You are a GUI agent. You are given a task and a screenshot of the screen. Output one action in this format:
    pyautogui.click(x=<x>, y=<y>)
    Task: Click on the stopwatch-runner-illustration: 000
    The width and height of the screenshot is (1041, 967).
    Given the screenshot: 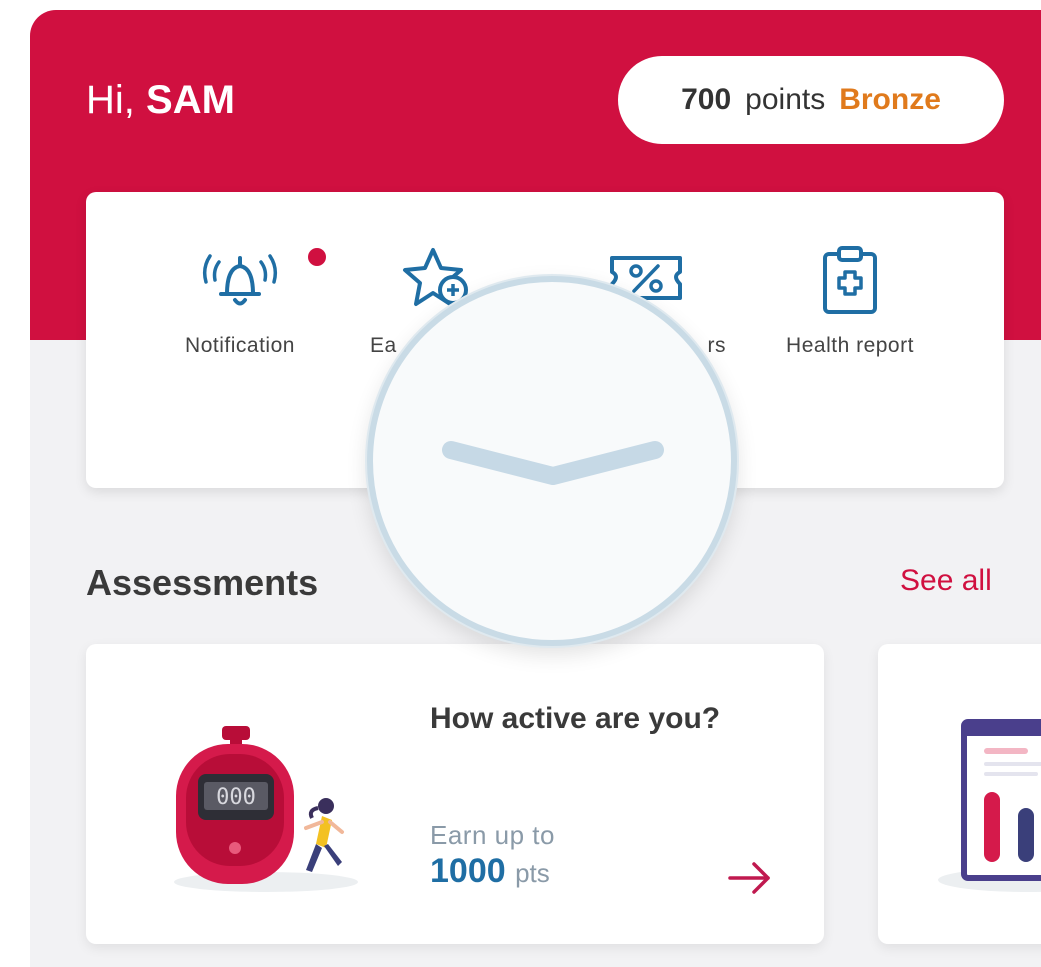 What is the action you would take?
    pyautogui.click(x=266, y=811)
    